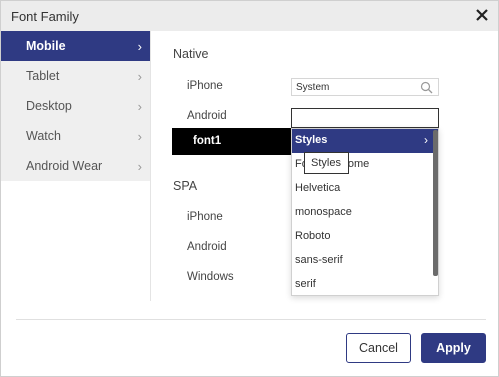 This screenshot has width=499, height=377. I want to click on dropdown-item-monospace: monospace, so click(365, 213).